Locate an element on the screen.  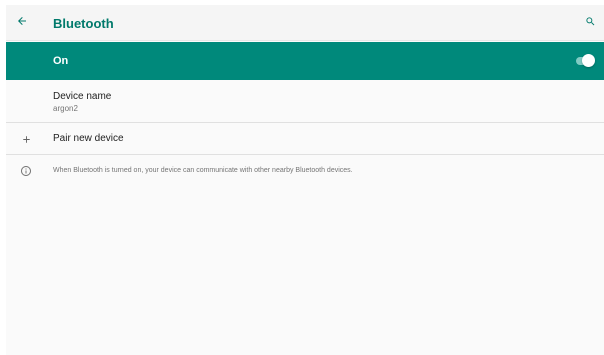
plus-icon is located at coordinates (26, 139).